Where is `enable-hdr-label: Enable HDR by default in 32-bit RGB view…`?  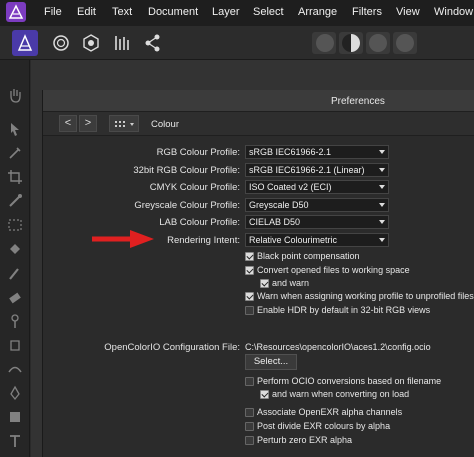
enable-hdr-label: Enable HDR by default in 32-bit RGB view… is located at coordinates (344, 310).